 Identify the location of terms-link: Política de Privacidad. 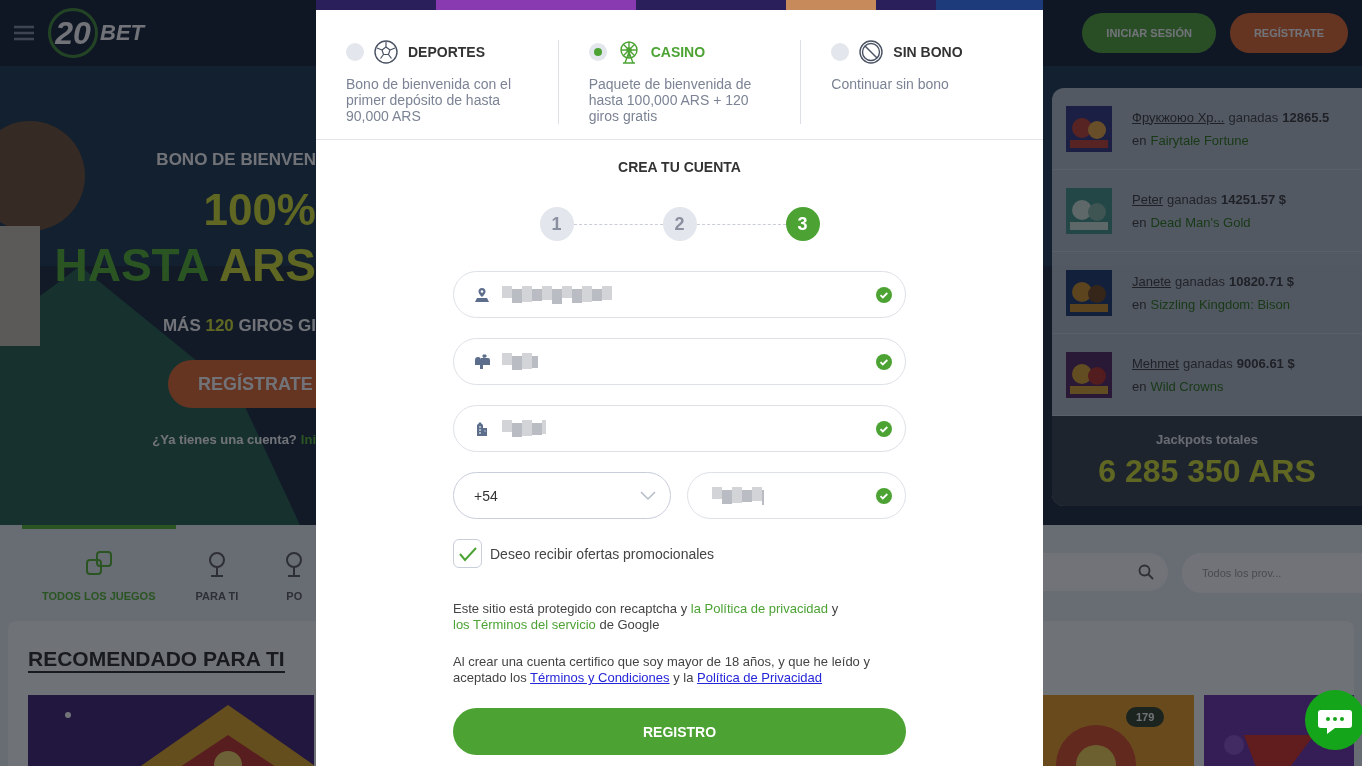
(760, 677).